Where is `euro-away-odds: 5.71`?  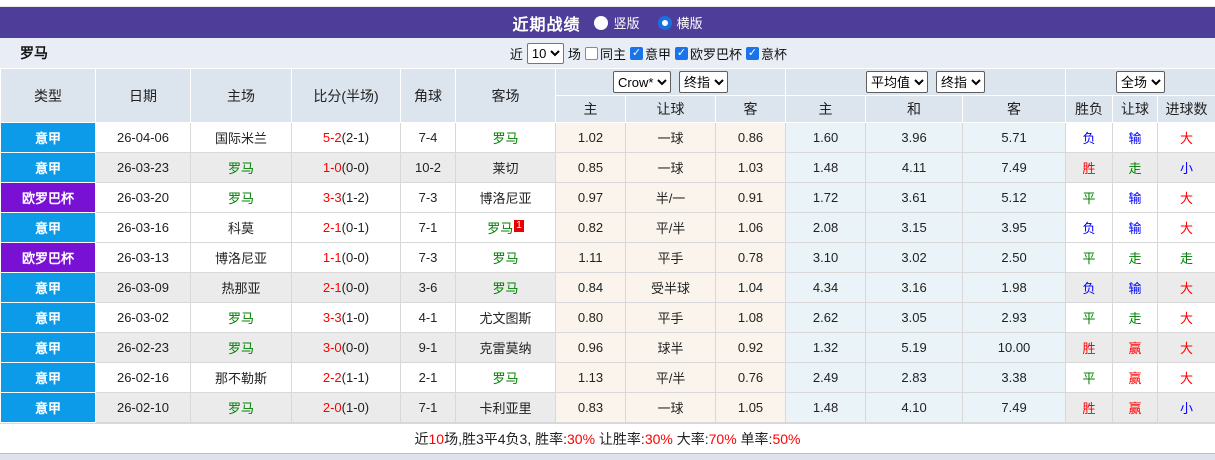 euro-away-odds: 5.71 is located at coordinates (1014, 137).